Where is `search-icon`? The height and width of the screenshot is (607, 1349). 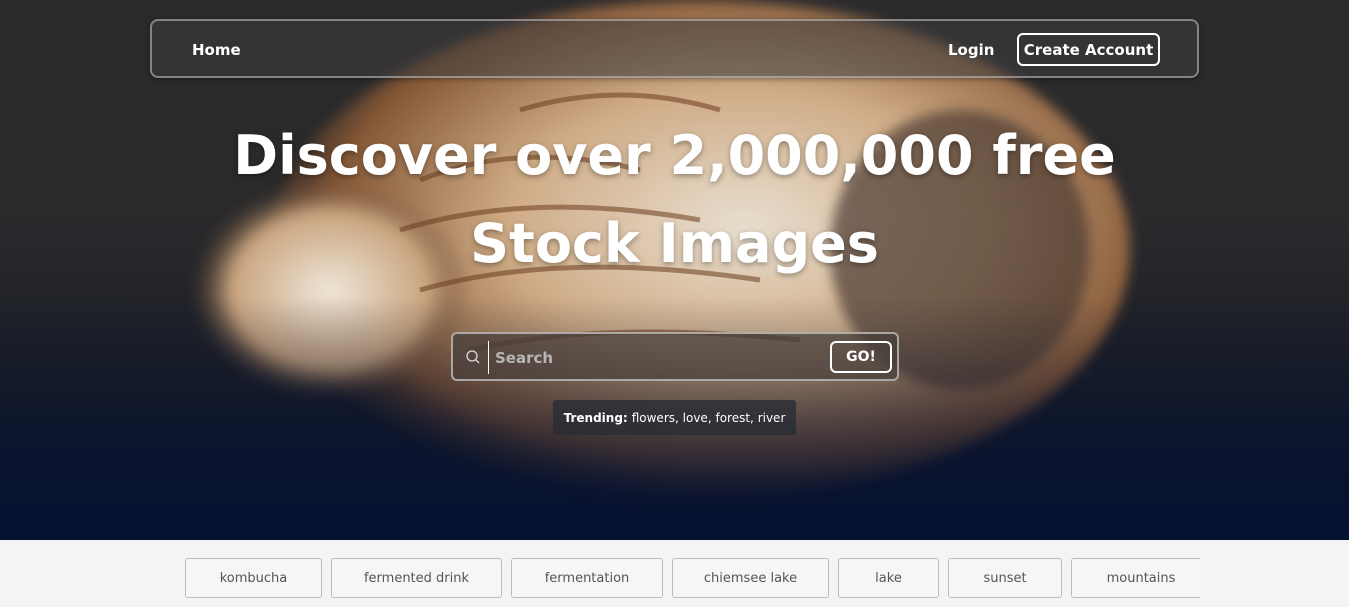
search-icon is located at coordinates (473, 357).